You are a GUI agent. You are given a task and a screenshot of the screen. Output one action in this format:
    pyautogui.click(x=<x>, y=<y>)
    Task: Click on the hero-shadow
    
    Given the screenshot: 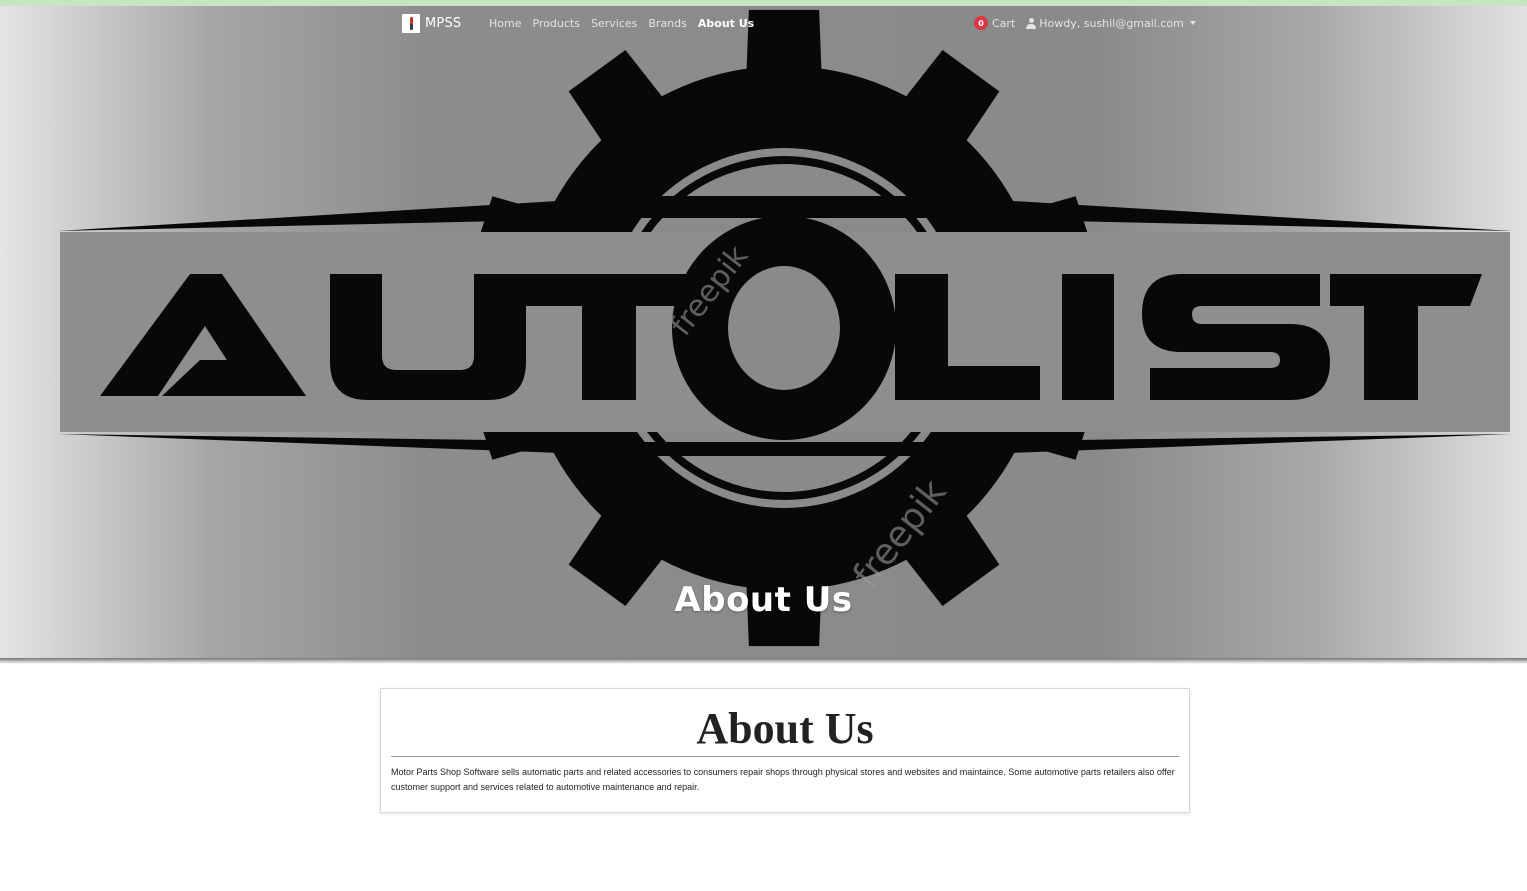 What is the action you would take?
    pyautogui.click(x=763, y=661)
    